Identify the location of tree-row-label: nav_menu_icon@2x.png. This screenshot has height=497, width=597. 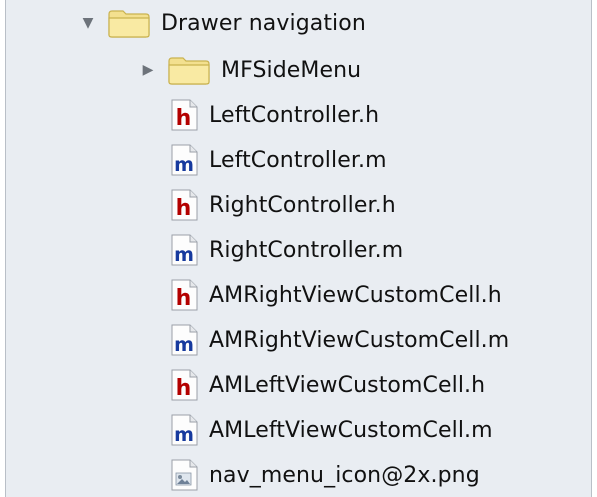
(344, 475).